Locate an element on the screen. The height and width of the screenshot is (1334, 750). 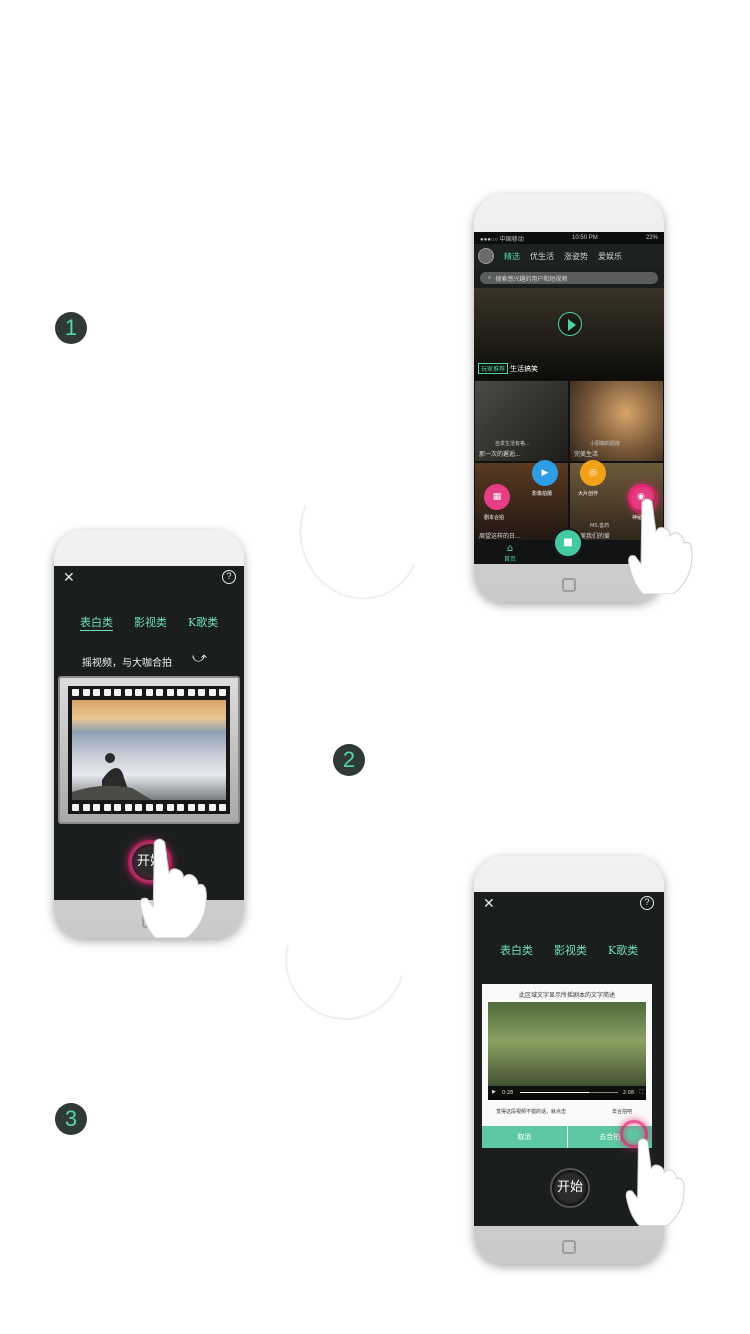
film-strip is located at coordinates (149, 750).